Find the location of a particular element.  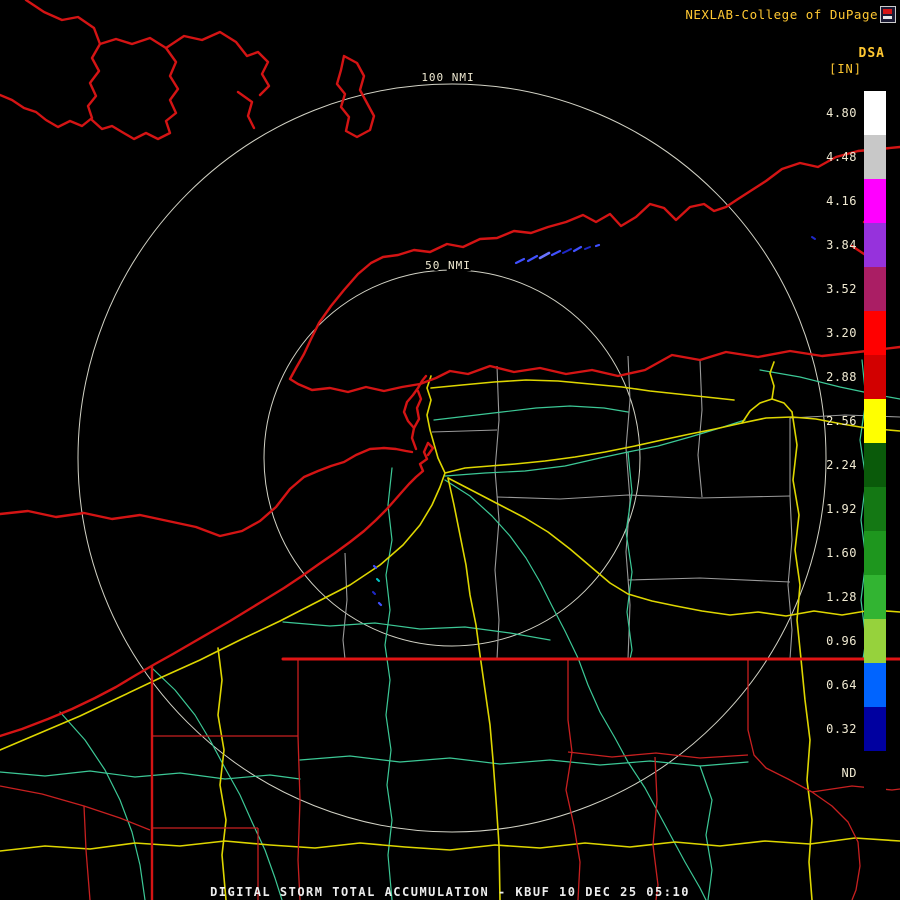

product-unit-label: [IN] is located at coordinates (845, 69).